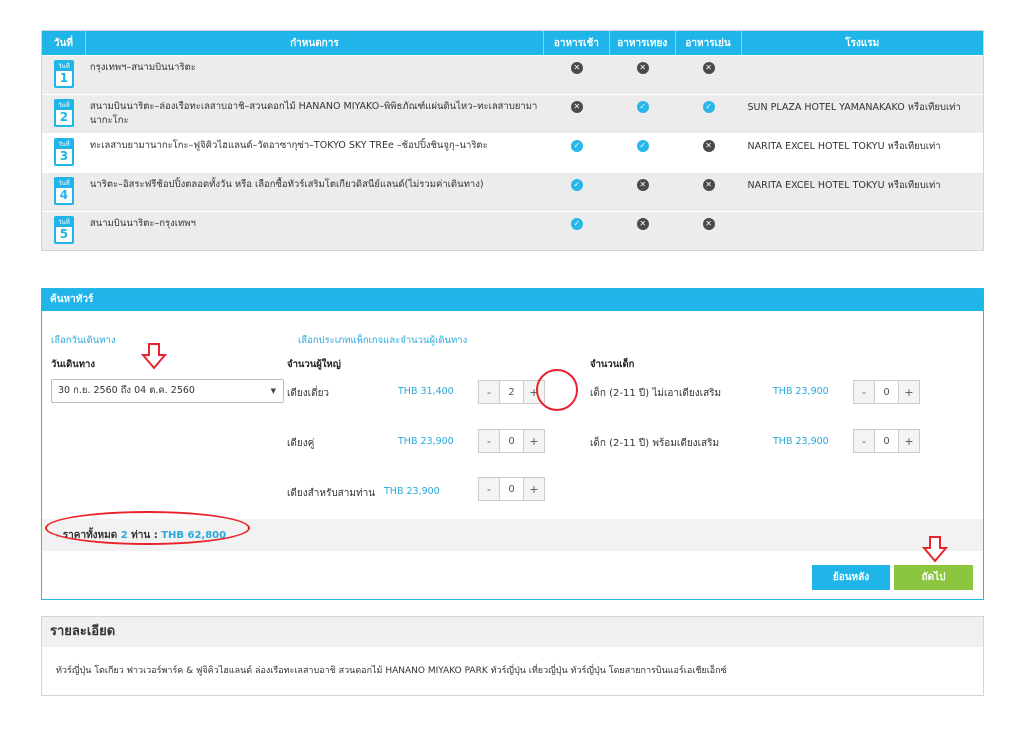 The height and width of the screenshot is (731, 1024). I want to click on chevron-down-icon: ▼, so click(273, 391).